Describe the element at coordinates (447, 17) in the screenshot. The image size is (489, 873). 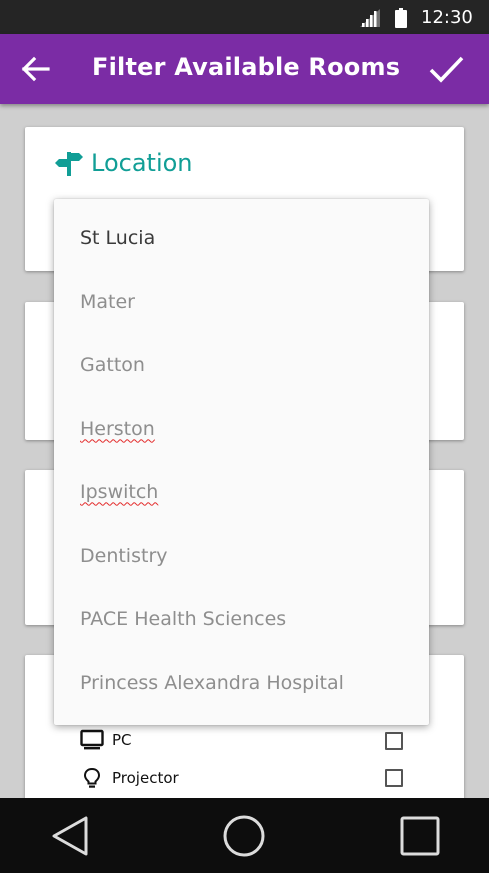
I see `status-time: 12:30` at that location.